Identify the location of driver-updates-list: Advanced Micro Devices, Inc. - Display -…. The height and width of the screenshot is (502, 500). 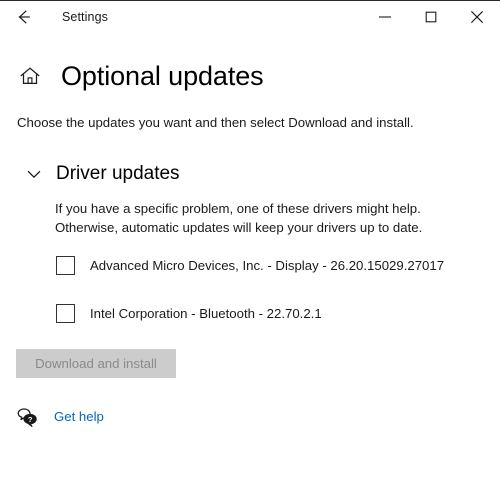
(269, 289).